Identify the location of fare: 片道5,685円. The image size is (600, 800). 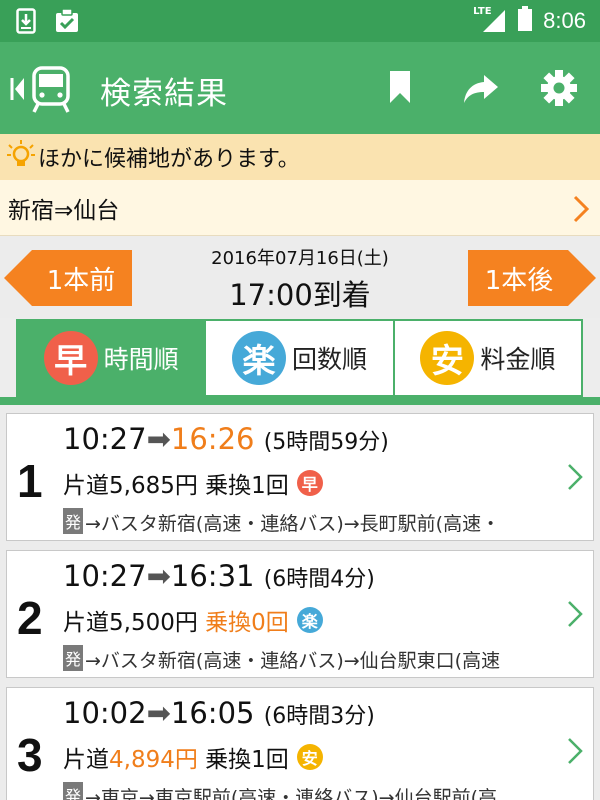
(130, 486).